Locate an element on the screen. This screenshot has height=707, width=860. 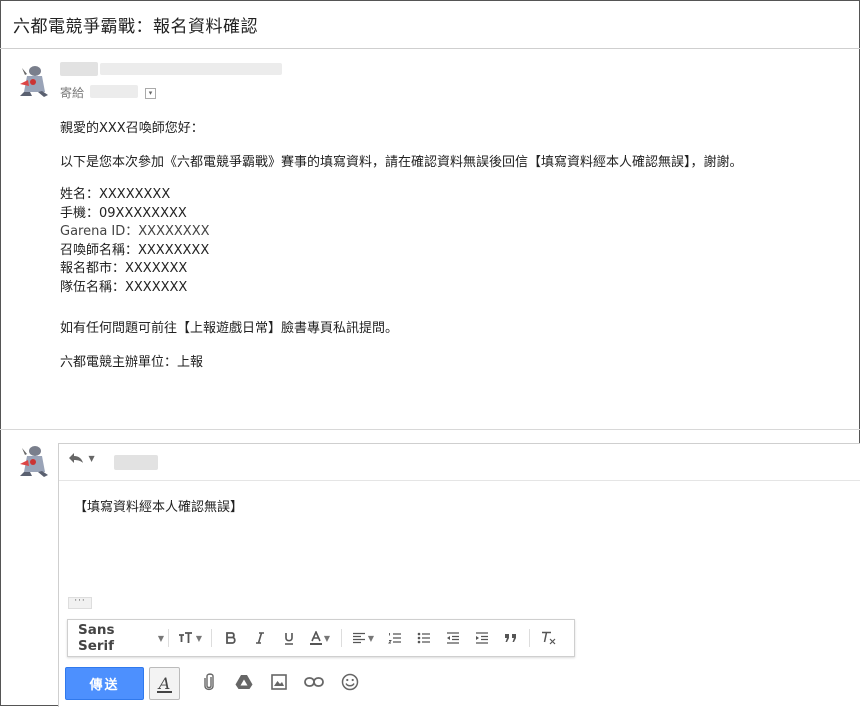
font-family-select: Sans Serif ▼ is located at coordinates (116, 638).